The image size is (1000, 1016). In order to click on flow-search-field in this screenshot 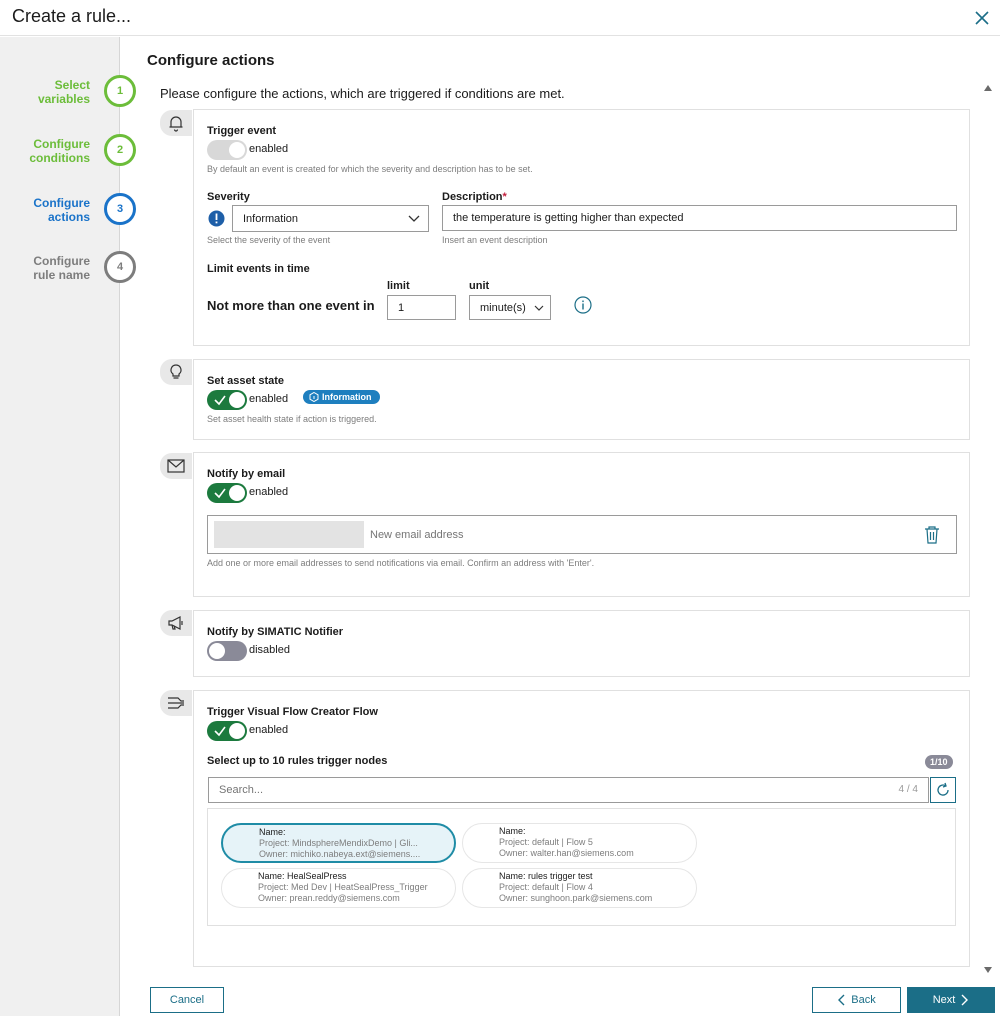, I will do `click(519, 790)`.